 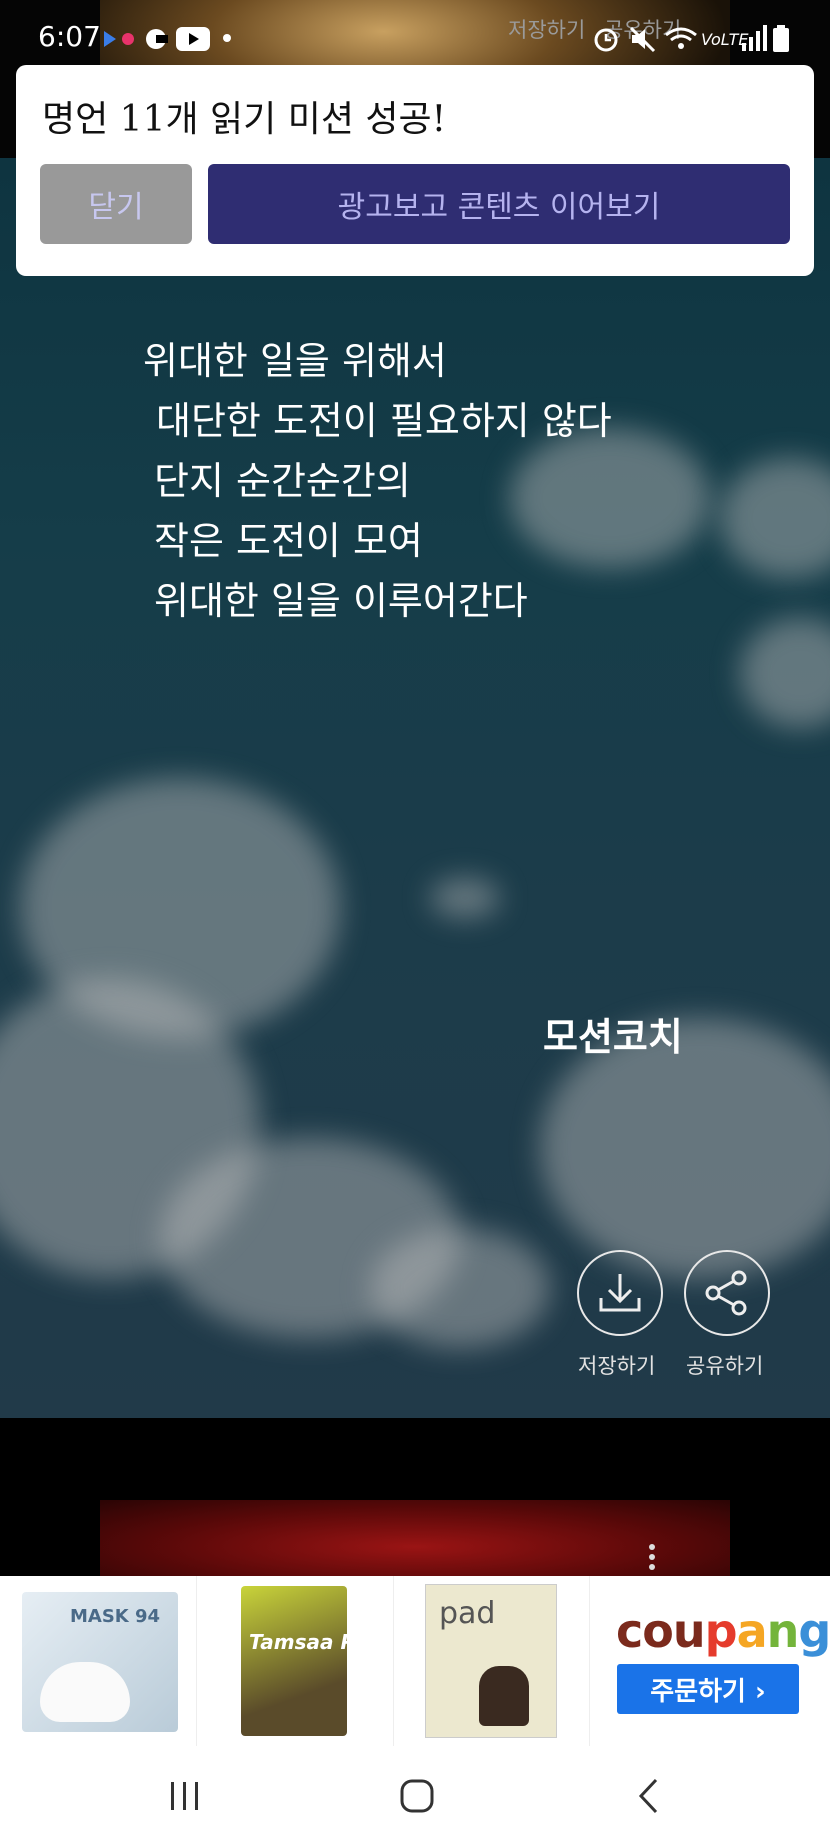 I want to click on share-icon, so click(x=726, y=1293).